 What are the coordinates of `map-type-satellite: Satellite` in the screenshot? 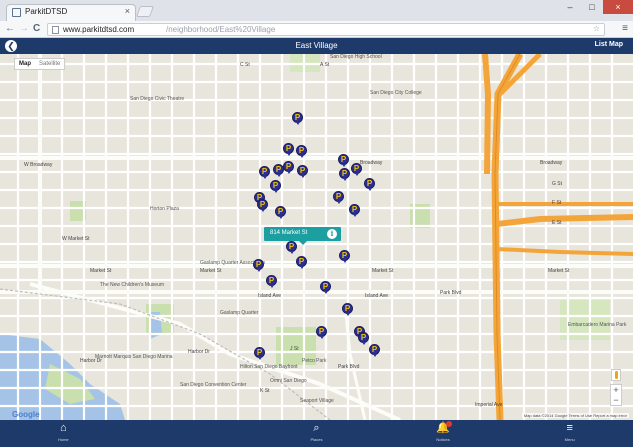 It's located at (49, 64).